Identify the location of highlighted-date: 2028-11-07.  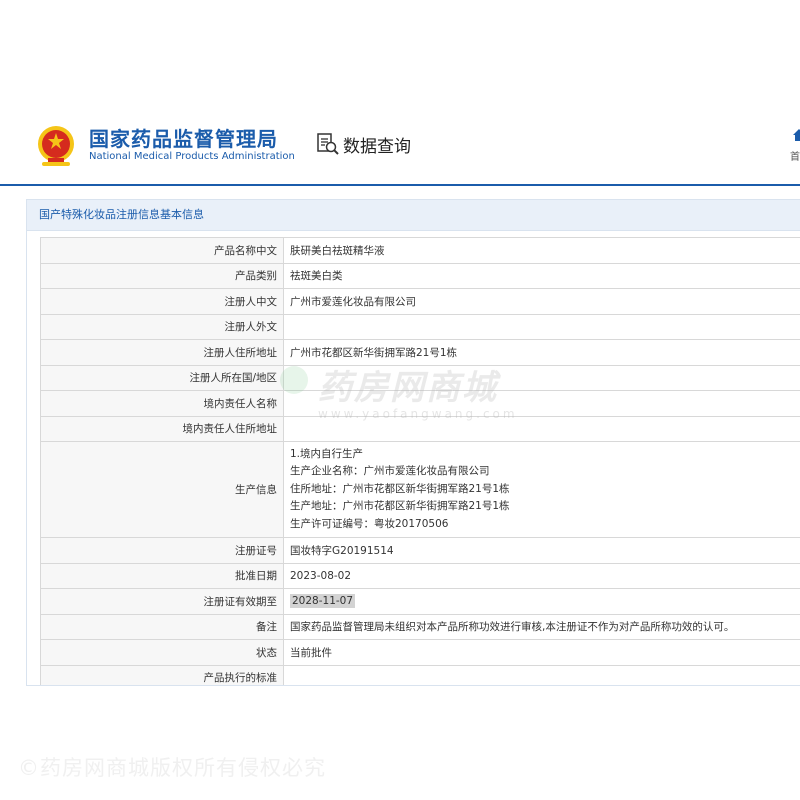
(323, 601).